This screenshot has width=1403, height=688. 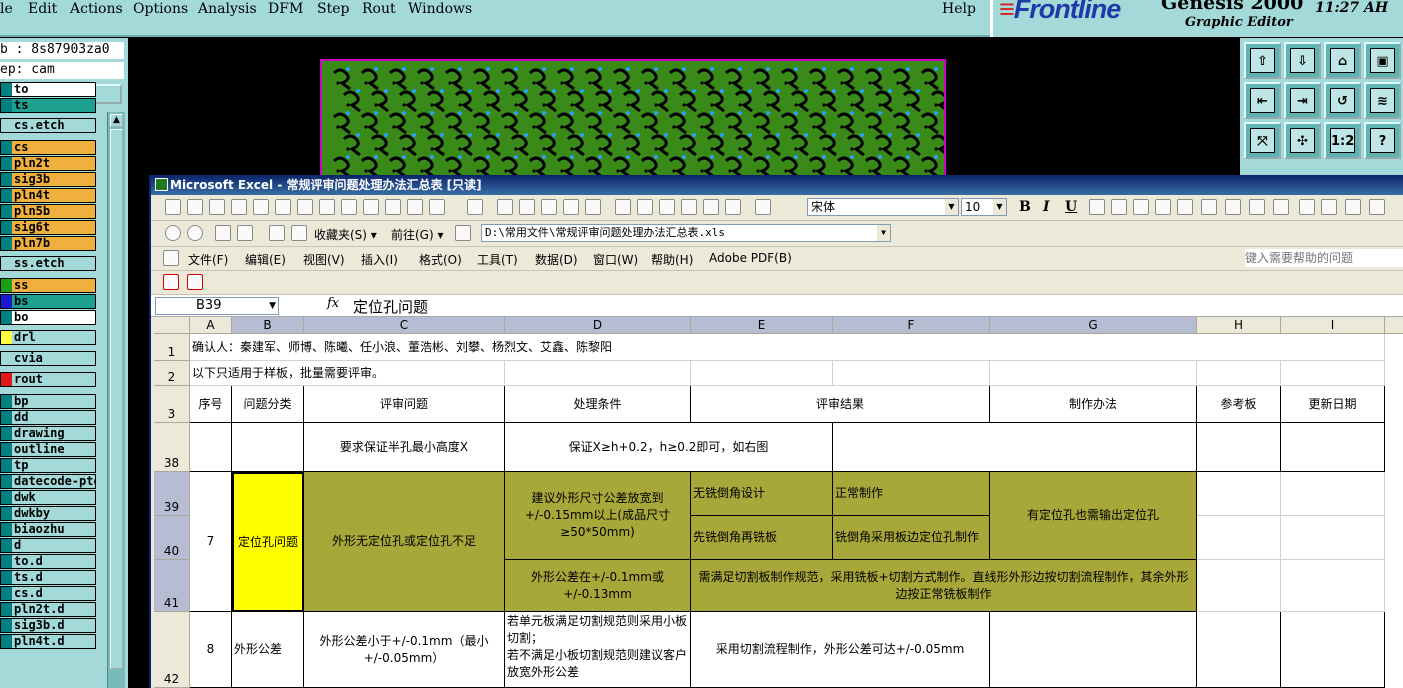 What do you see at coordinates (1262, 100) in the screenshot?
I see `pan-left-icon: ⇤` at bounding box center [1262, 100].